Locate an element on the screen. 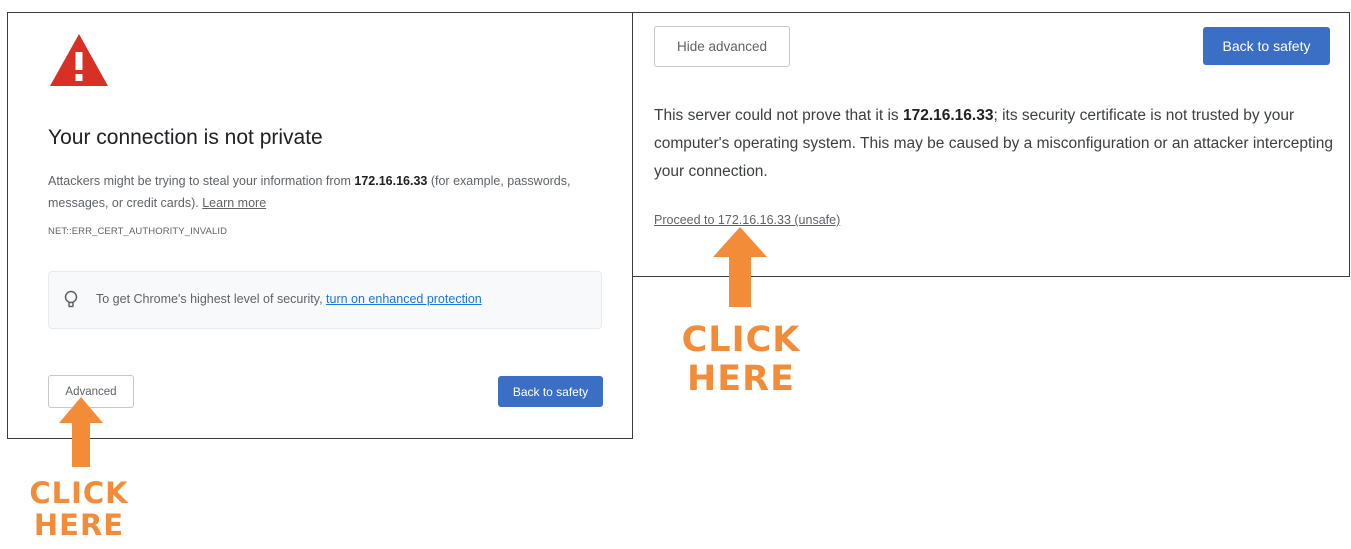 This screenshot has height=549, width=1351. proceed-unsafe-link: Proceed to 172.16.16.33 (unsafe) is located at coordinates (747, 220).